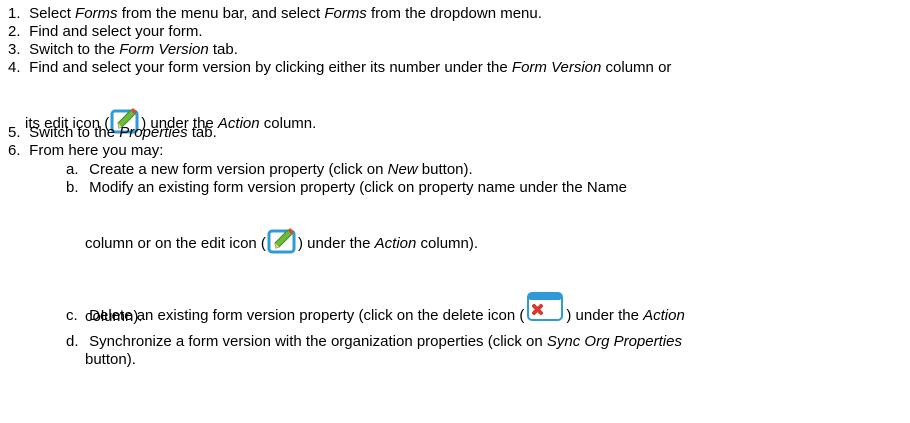  I want to click on delete-icon, so click(545, 308).